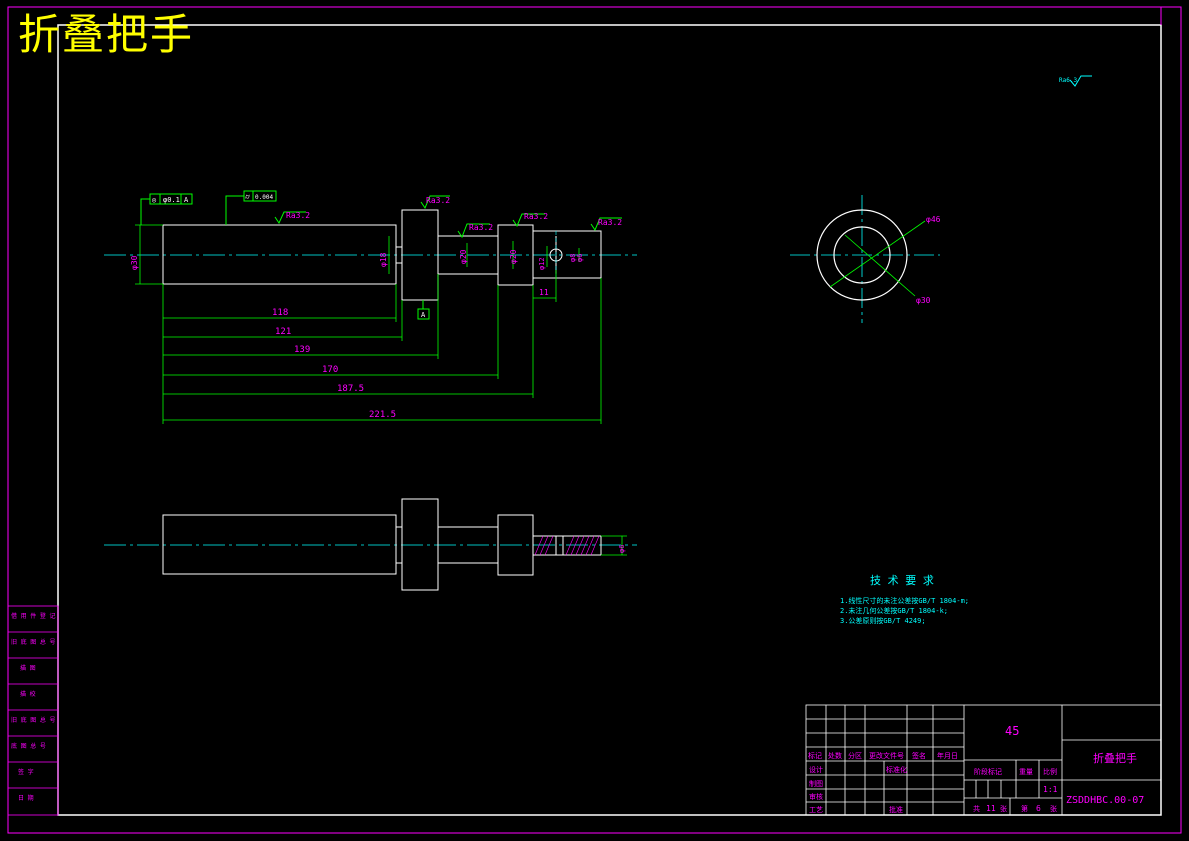 This screenshot has height=841, width=1189. I want to click on strip-label-6: 底 图 总 号, so click(28, 746).